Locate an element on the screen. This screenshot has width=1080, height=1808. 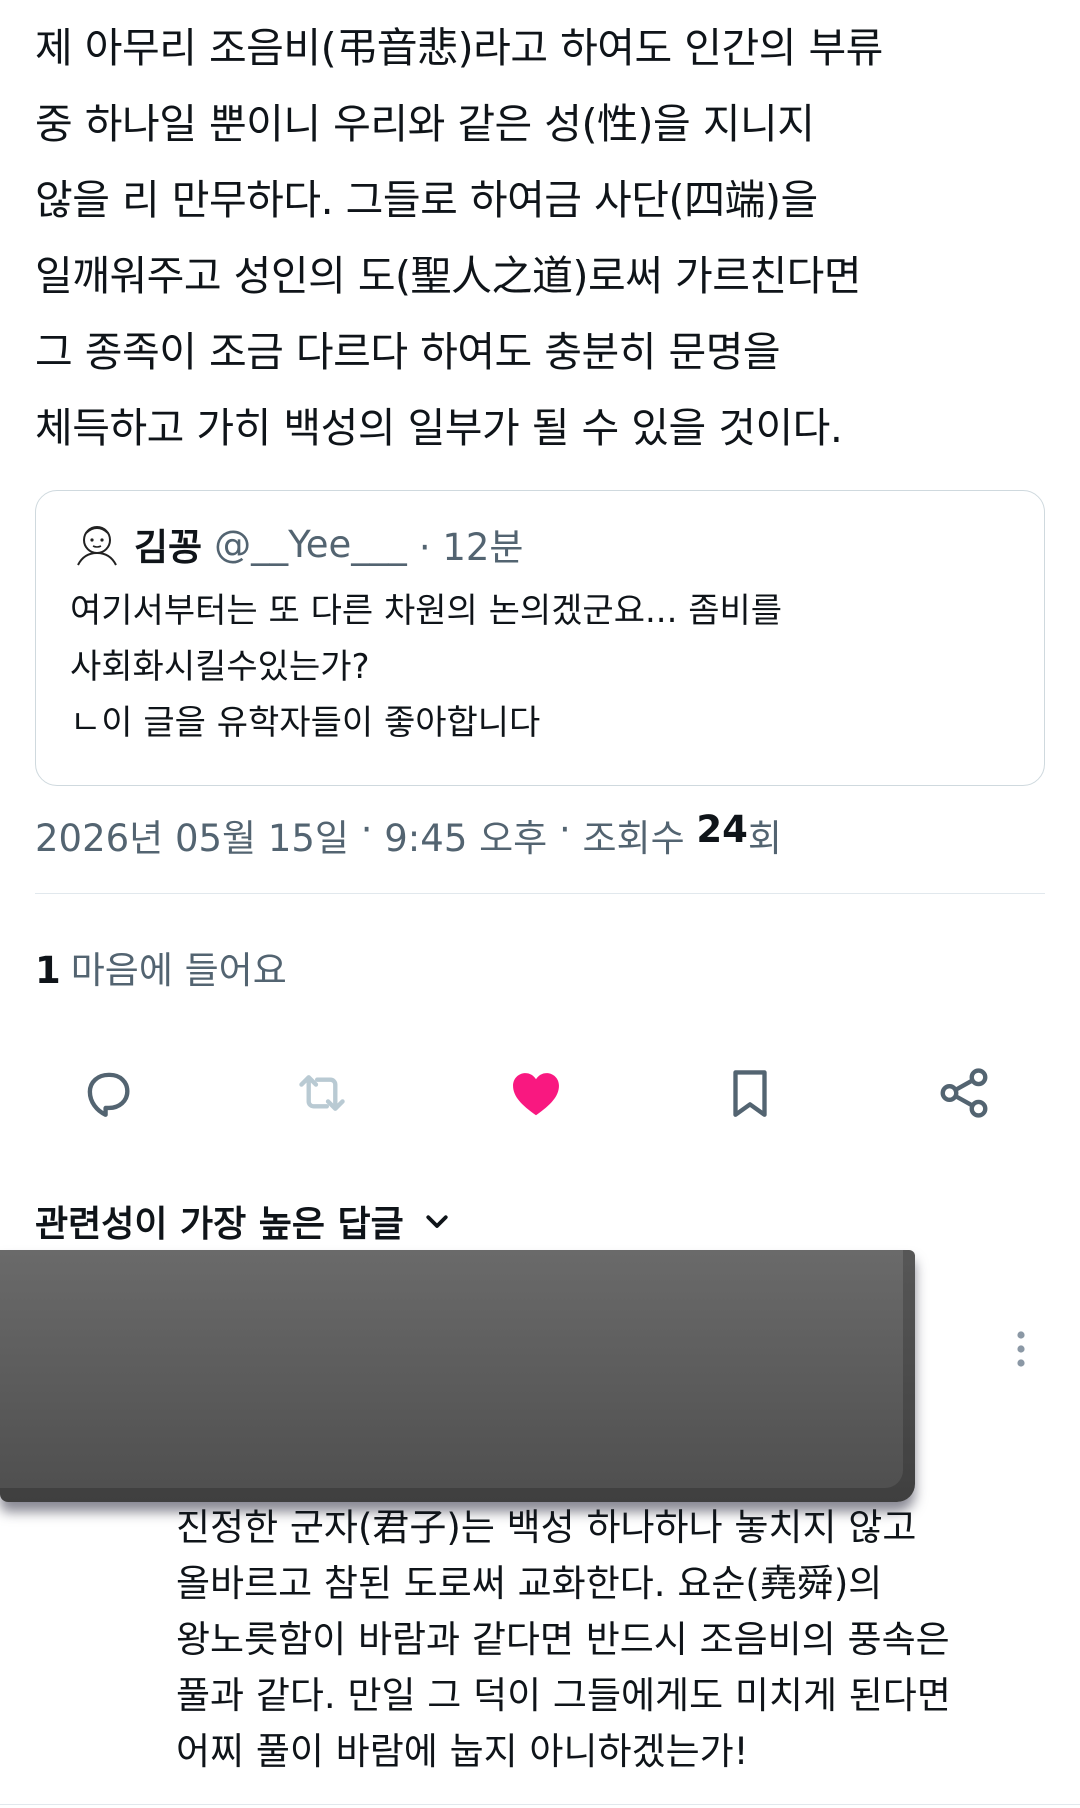
redaction-overlay is located at coordinates (457, 1376).